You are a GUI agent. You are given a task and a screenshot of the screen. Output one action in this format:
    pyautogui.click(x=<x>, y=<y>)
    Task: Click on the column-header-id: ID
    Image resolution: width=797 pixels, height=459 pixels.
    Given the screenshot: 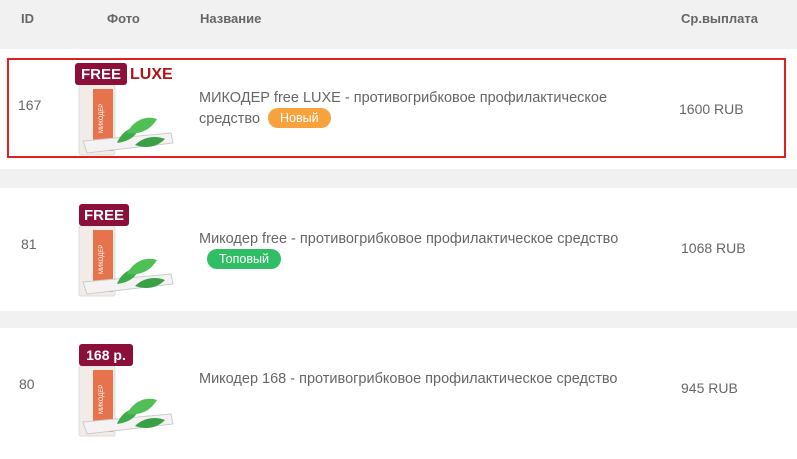 What is the action you would take?
    pyautogui.click(x=27, y=18)
    